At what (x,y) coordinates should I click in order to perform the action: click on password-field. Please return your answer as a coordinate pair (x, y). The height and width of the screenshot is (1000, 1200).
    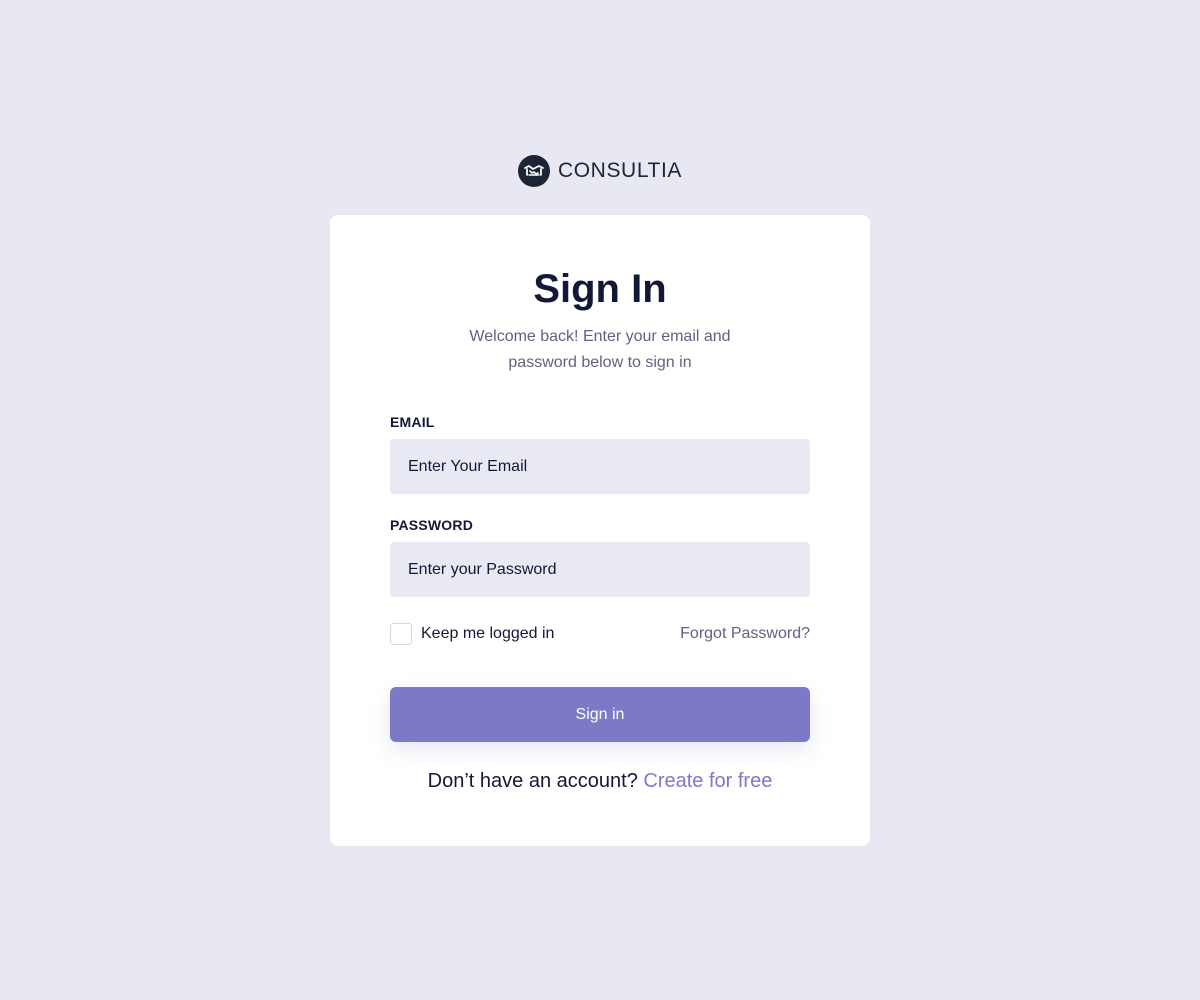
    Looking at the image, I should click on (600, 569).